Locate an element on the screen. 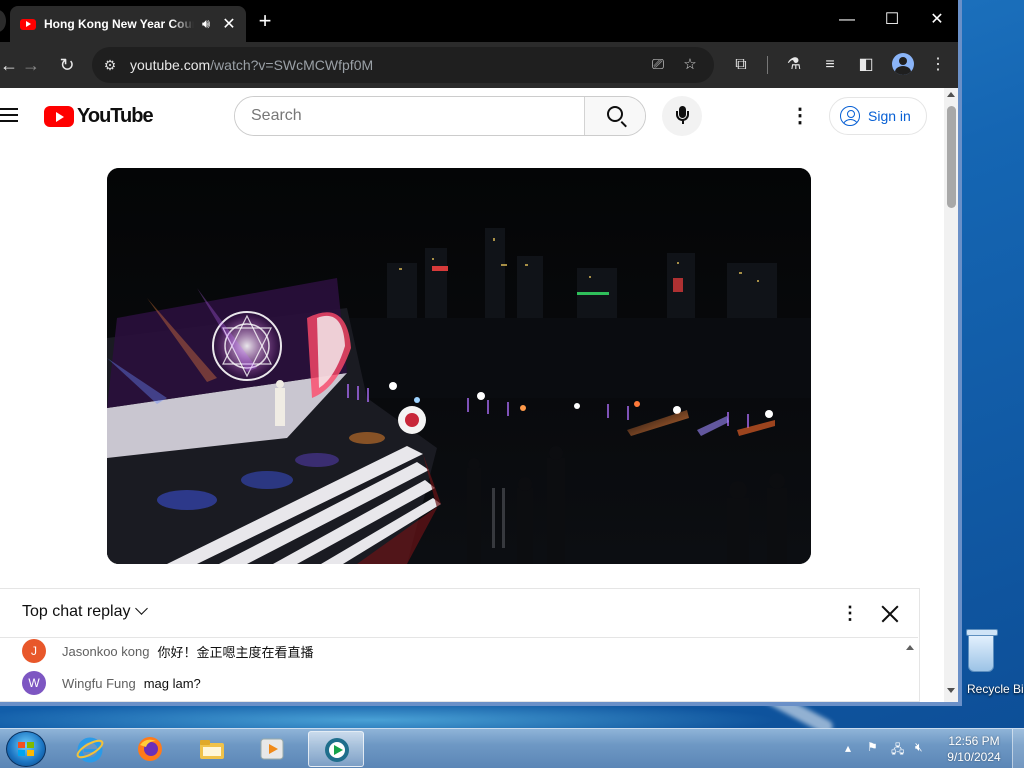 Image resolution: width=1024 pixels, height=768 pixels. recycle-bin-shortcut: Recycle Bin is located at coordinates (993, 667).